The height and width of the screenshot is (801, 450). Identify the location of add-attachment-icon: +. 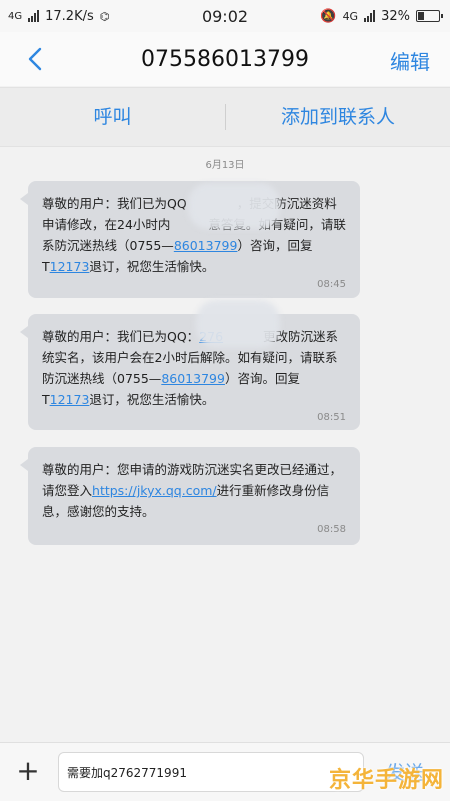
(28, 771).